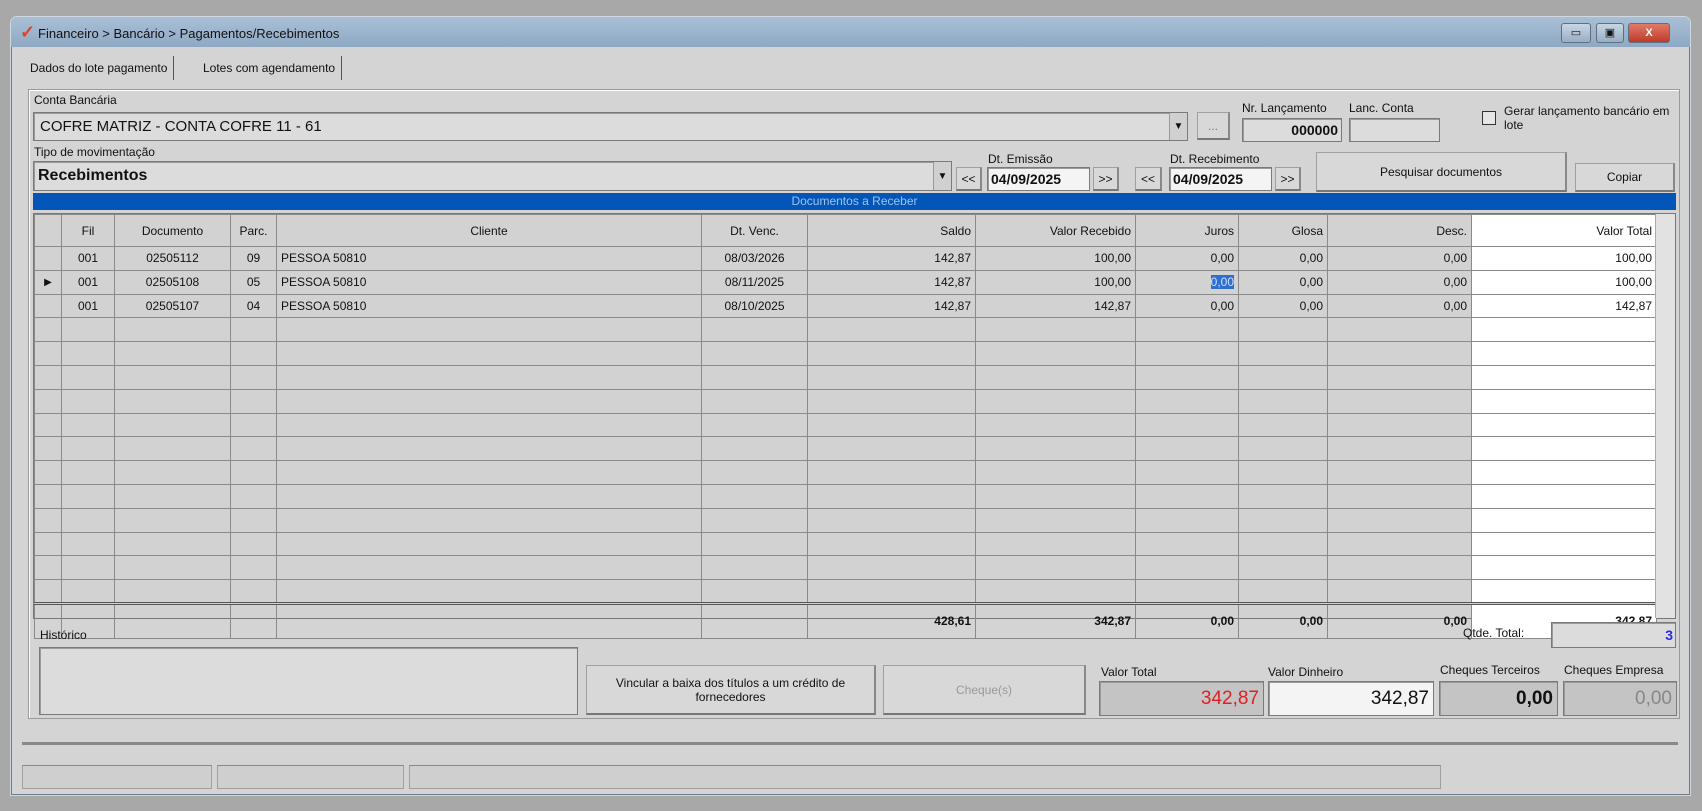 The image size is (1702, 811). I want to click on chevron-down-icon: ▼, so click(942, 176).